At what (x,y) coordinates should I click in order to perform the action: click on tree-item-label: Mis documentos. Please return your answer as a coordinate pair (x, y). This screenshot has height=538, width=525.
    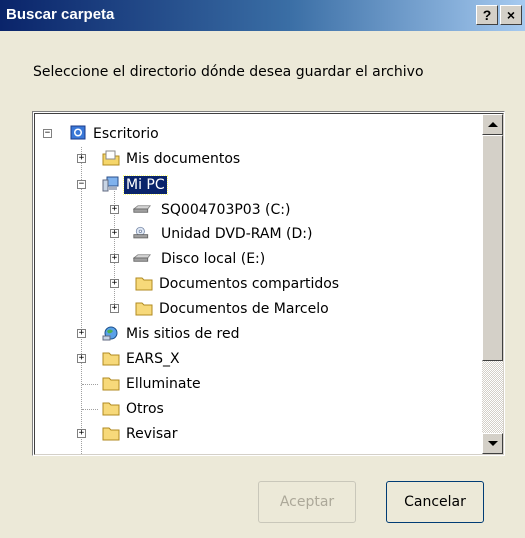
    Looking at the image, I should click on (183, 159).